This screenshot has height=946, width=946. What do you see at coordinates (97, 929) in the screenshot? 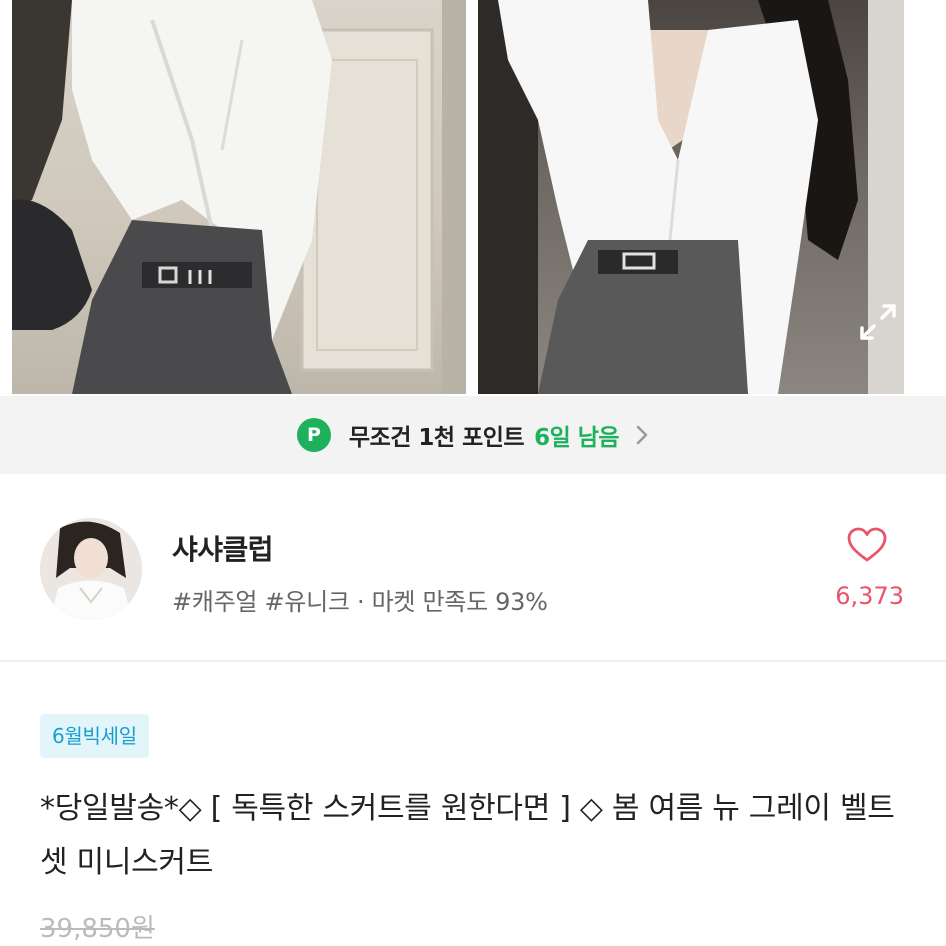
I see `original-price: 39,850원` at bounding box center [97, 929].